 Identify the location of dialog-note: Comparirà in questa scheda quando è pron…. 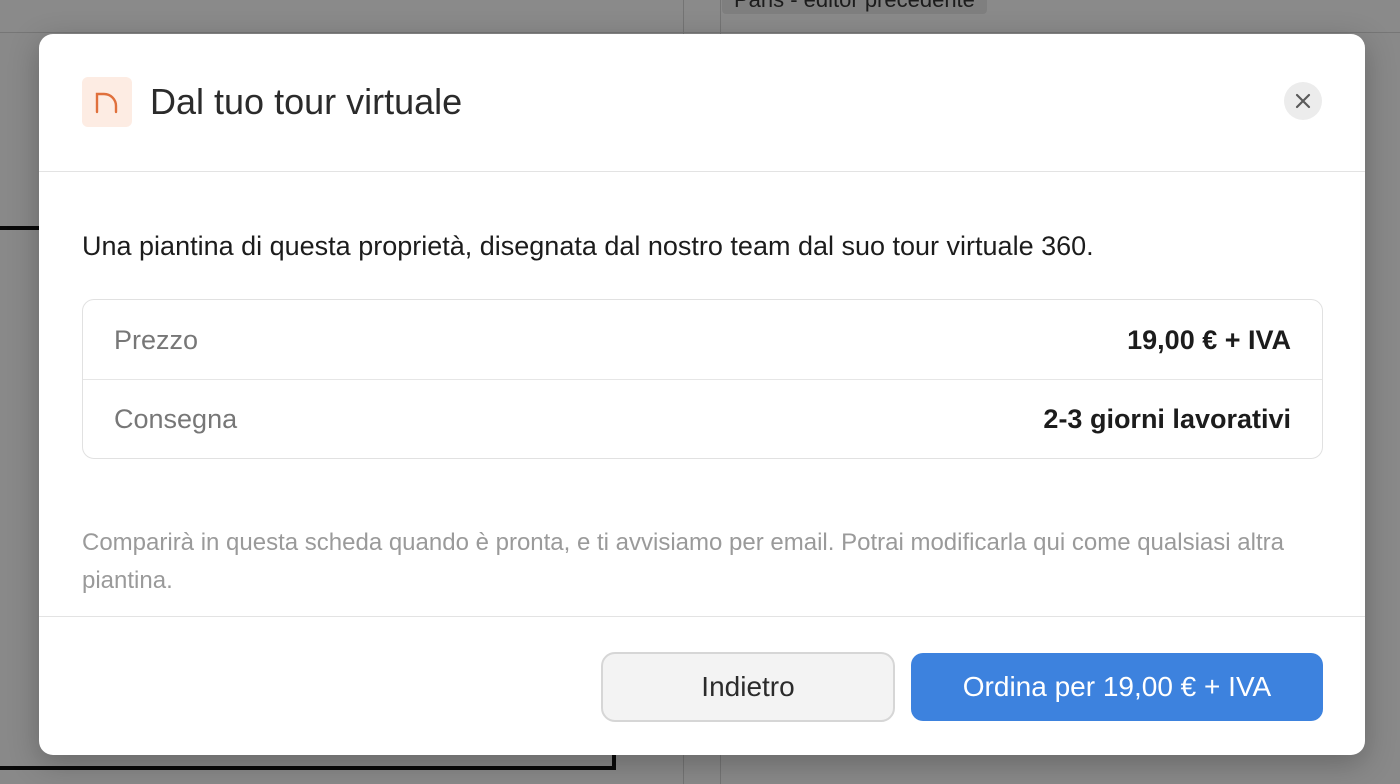
(683, 561).